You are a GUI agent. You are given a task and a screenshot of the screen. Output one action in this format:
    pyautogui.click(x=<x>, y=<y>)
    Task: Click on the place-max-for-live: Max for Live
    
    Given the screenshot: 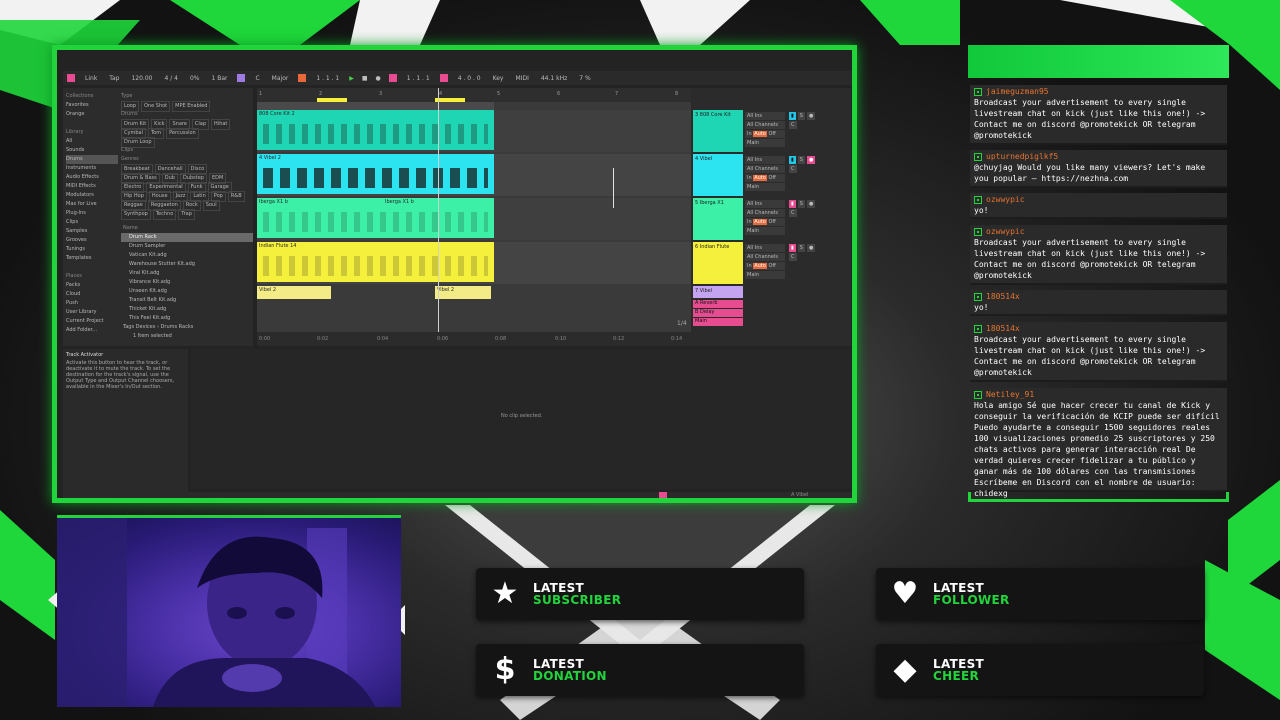 What is the action you would take?
    pyautogui.click(x=92, y=204)
    